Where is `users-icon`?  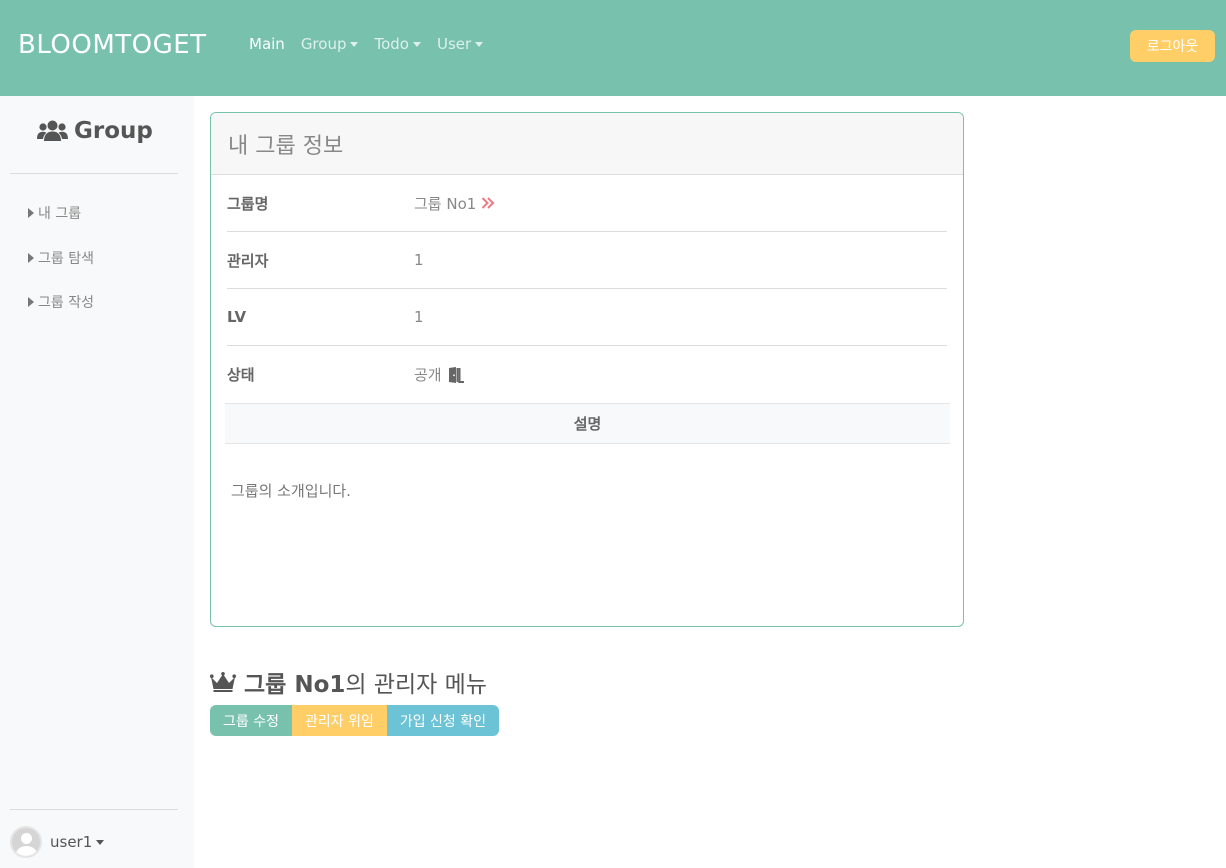 users-icon is located at coordinates (52, 130).